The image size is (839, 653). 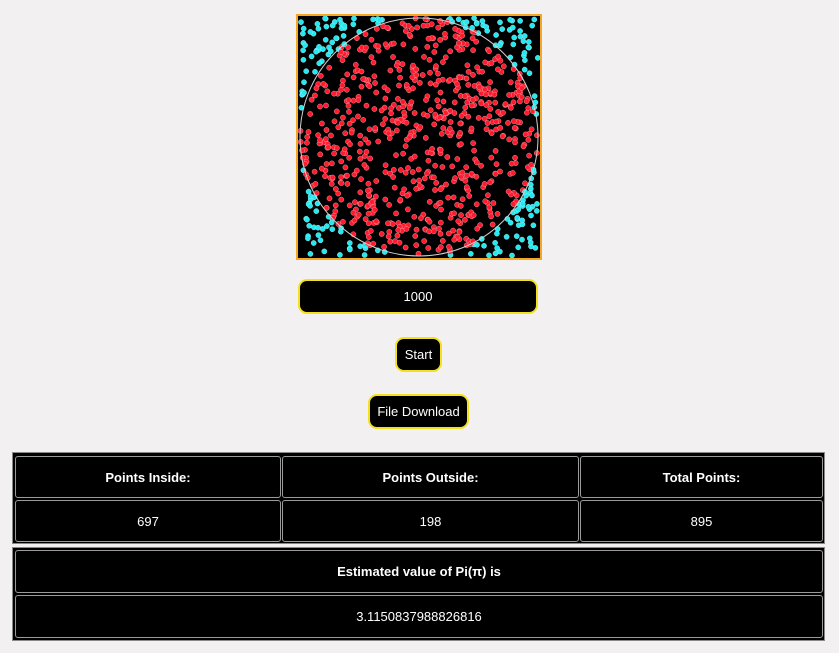 What do you see at coordinates (418, 411) in the screenshot?
I see `file-download-button: File Download` at bounding box center [418, 411].